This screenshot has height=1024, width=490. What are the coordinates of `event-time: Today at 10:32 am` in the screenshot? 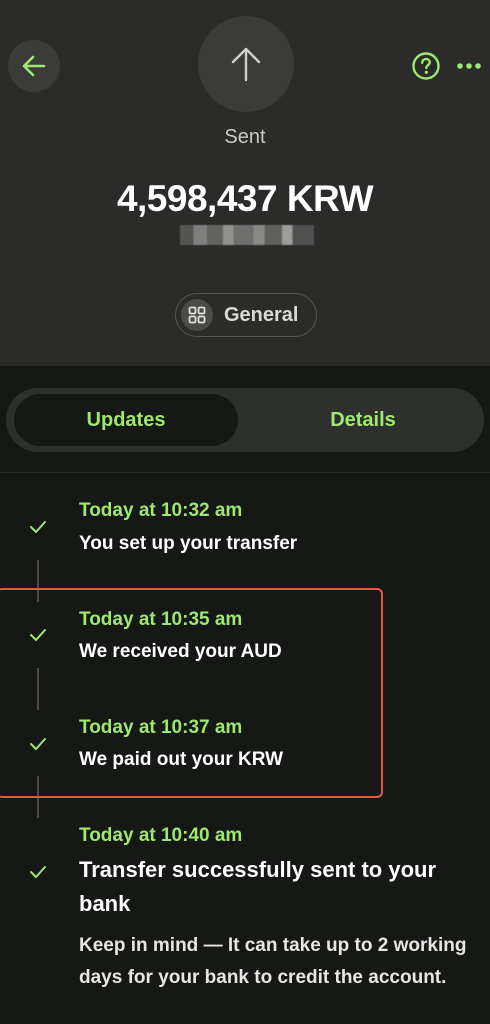 It's located at (161, 510).